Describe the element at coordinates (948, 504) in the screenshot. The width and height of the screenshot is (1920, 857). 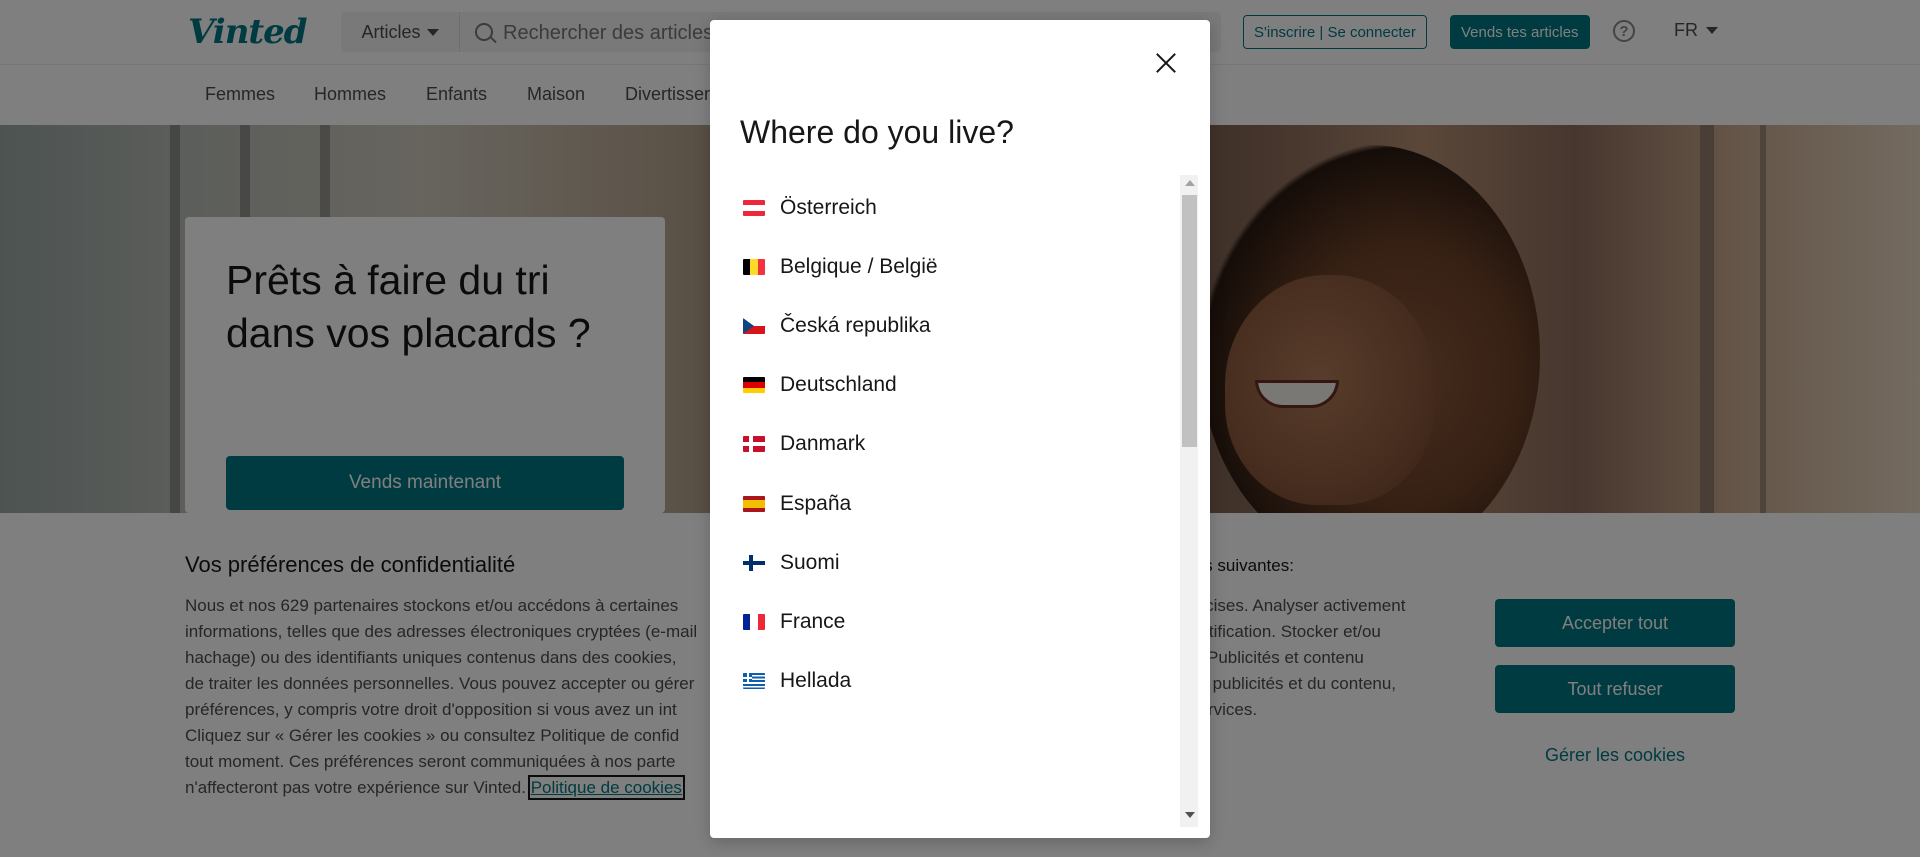
I see `country-option: España` at that location.